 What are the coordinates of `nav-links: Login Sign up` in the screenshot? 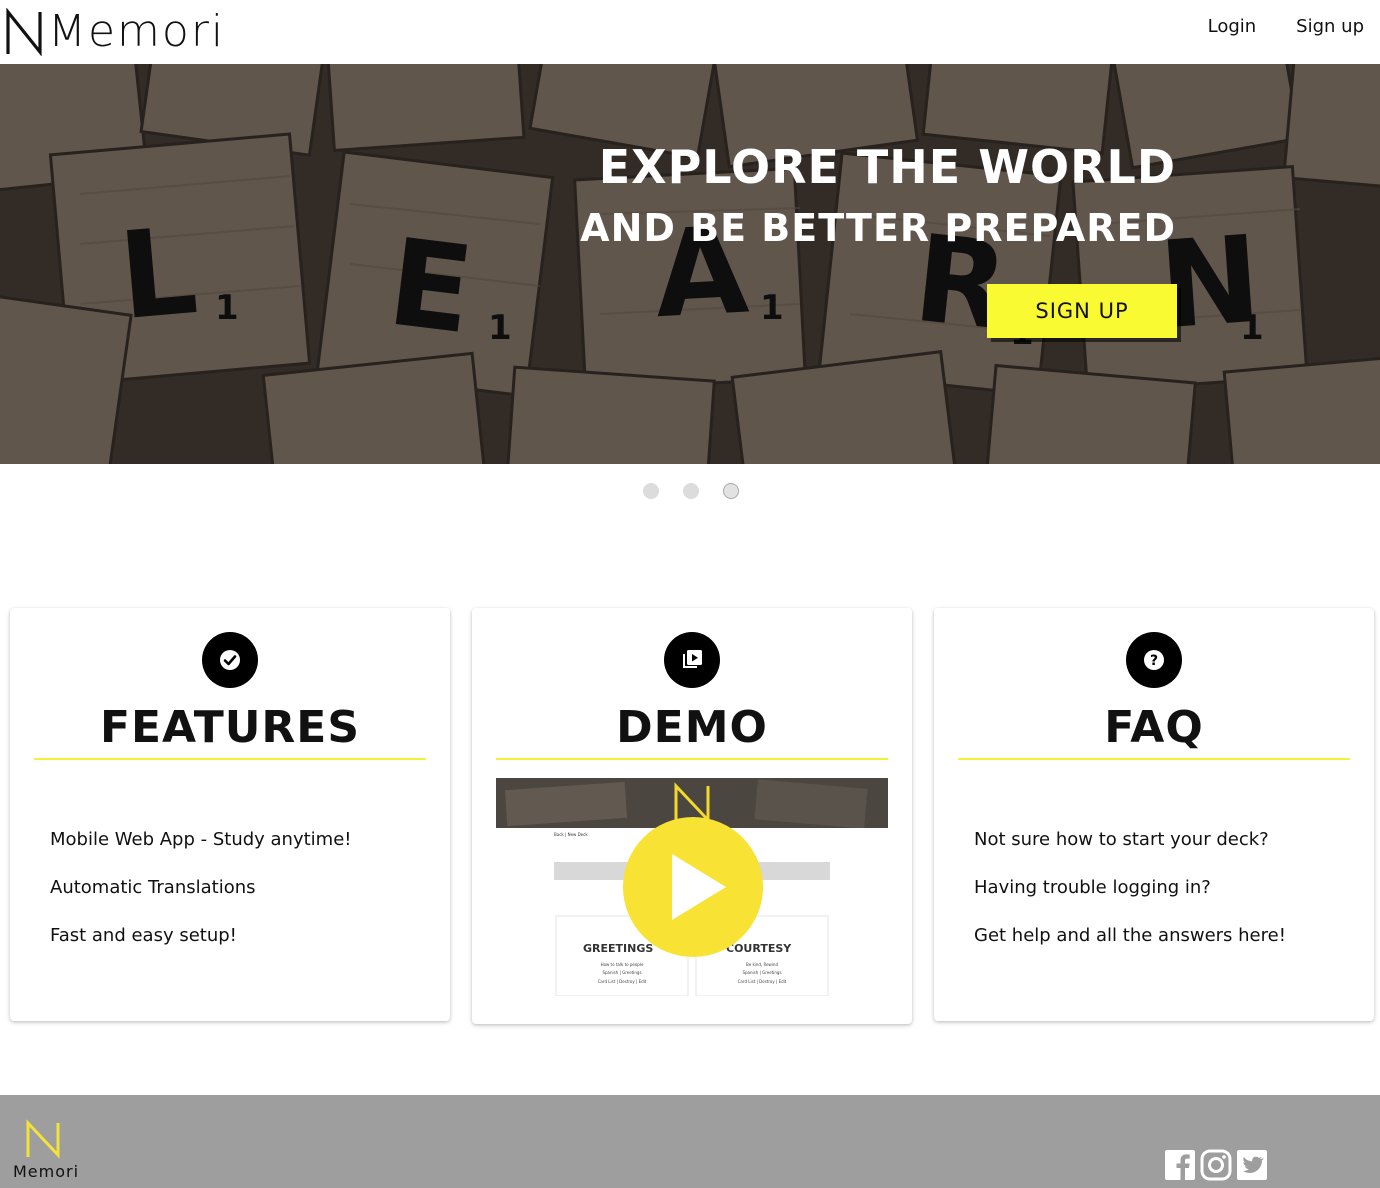 It's located at (1286, 26).